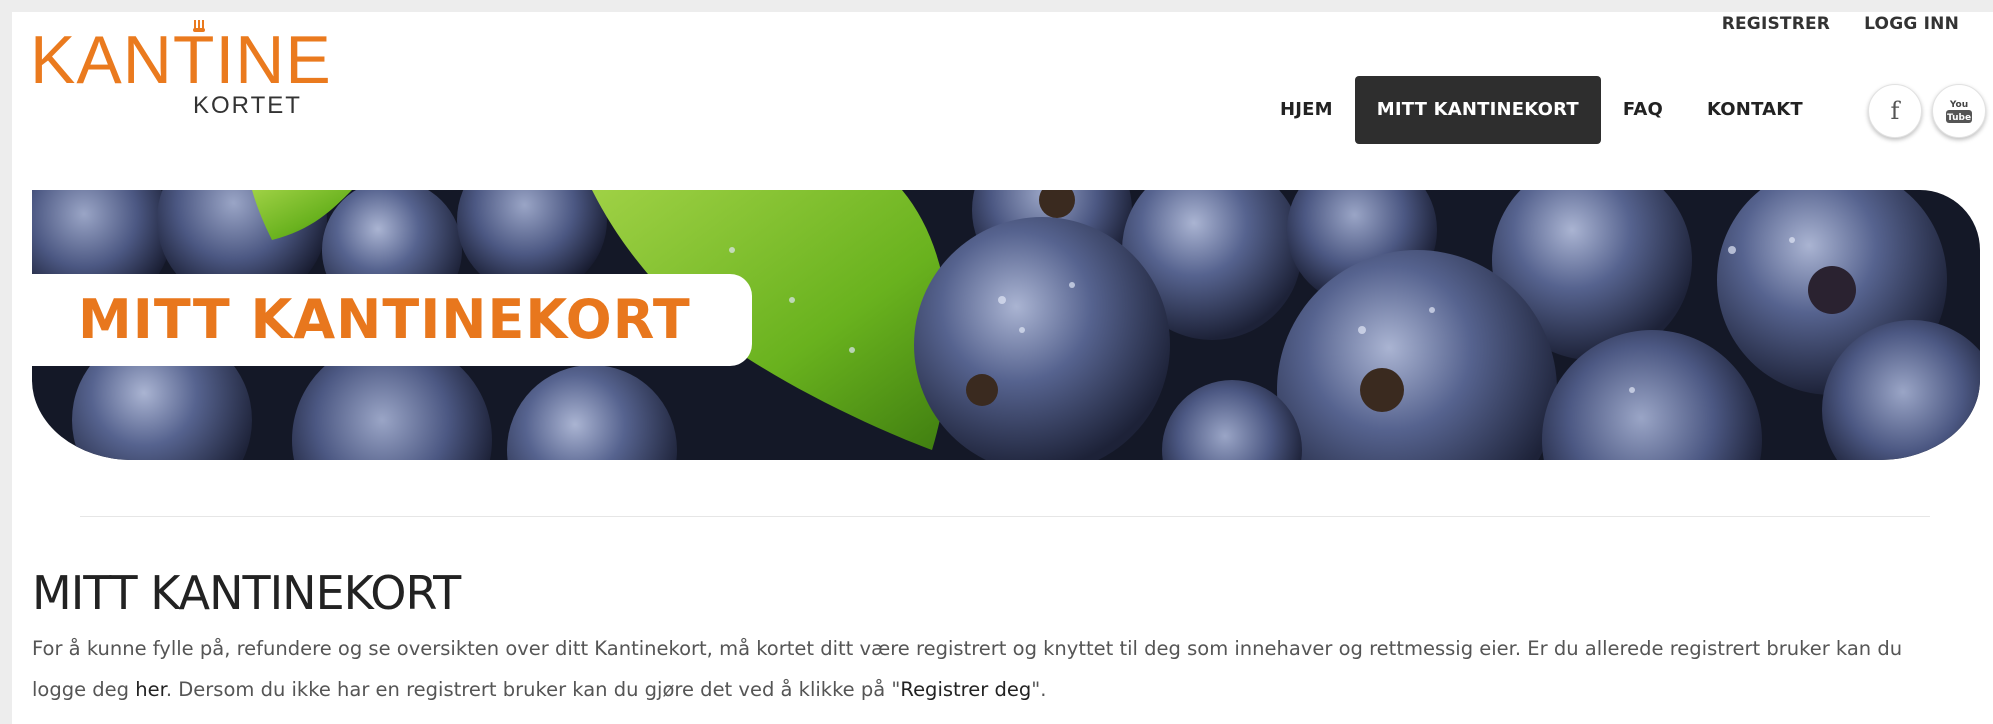  Describe the element at coordinates (1840, 24) in the screenshot. I see `utility-links: REGISTRER LOGG INN` at that location.